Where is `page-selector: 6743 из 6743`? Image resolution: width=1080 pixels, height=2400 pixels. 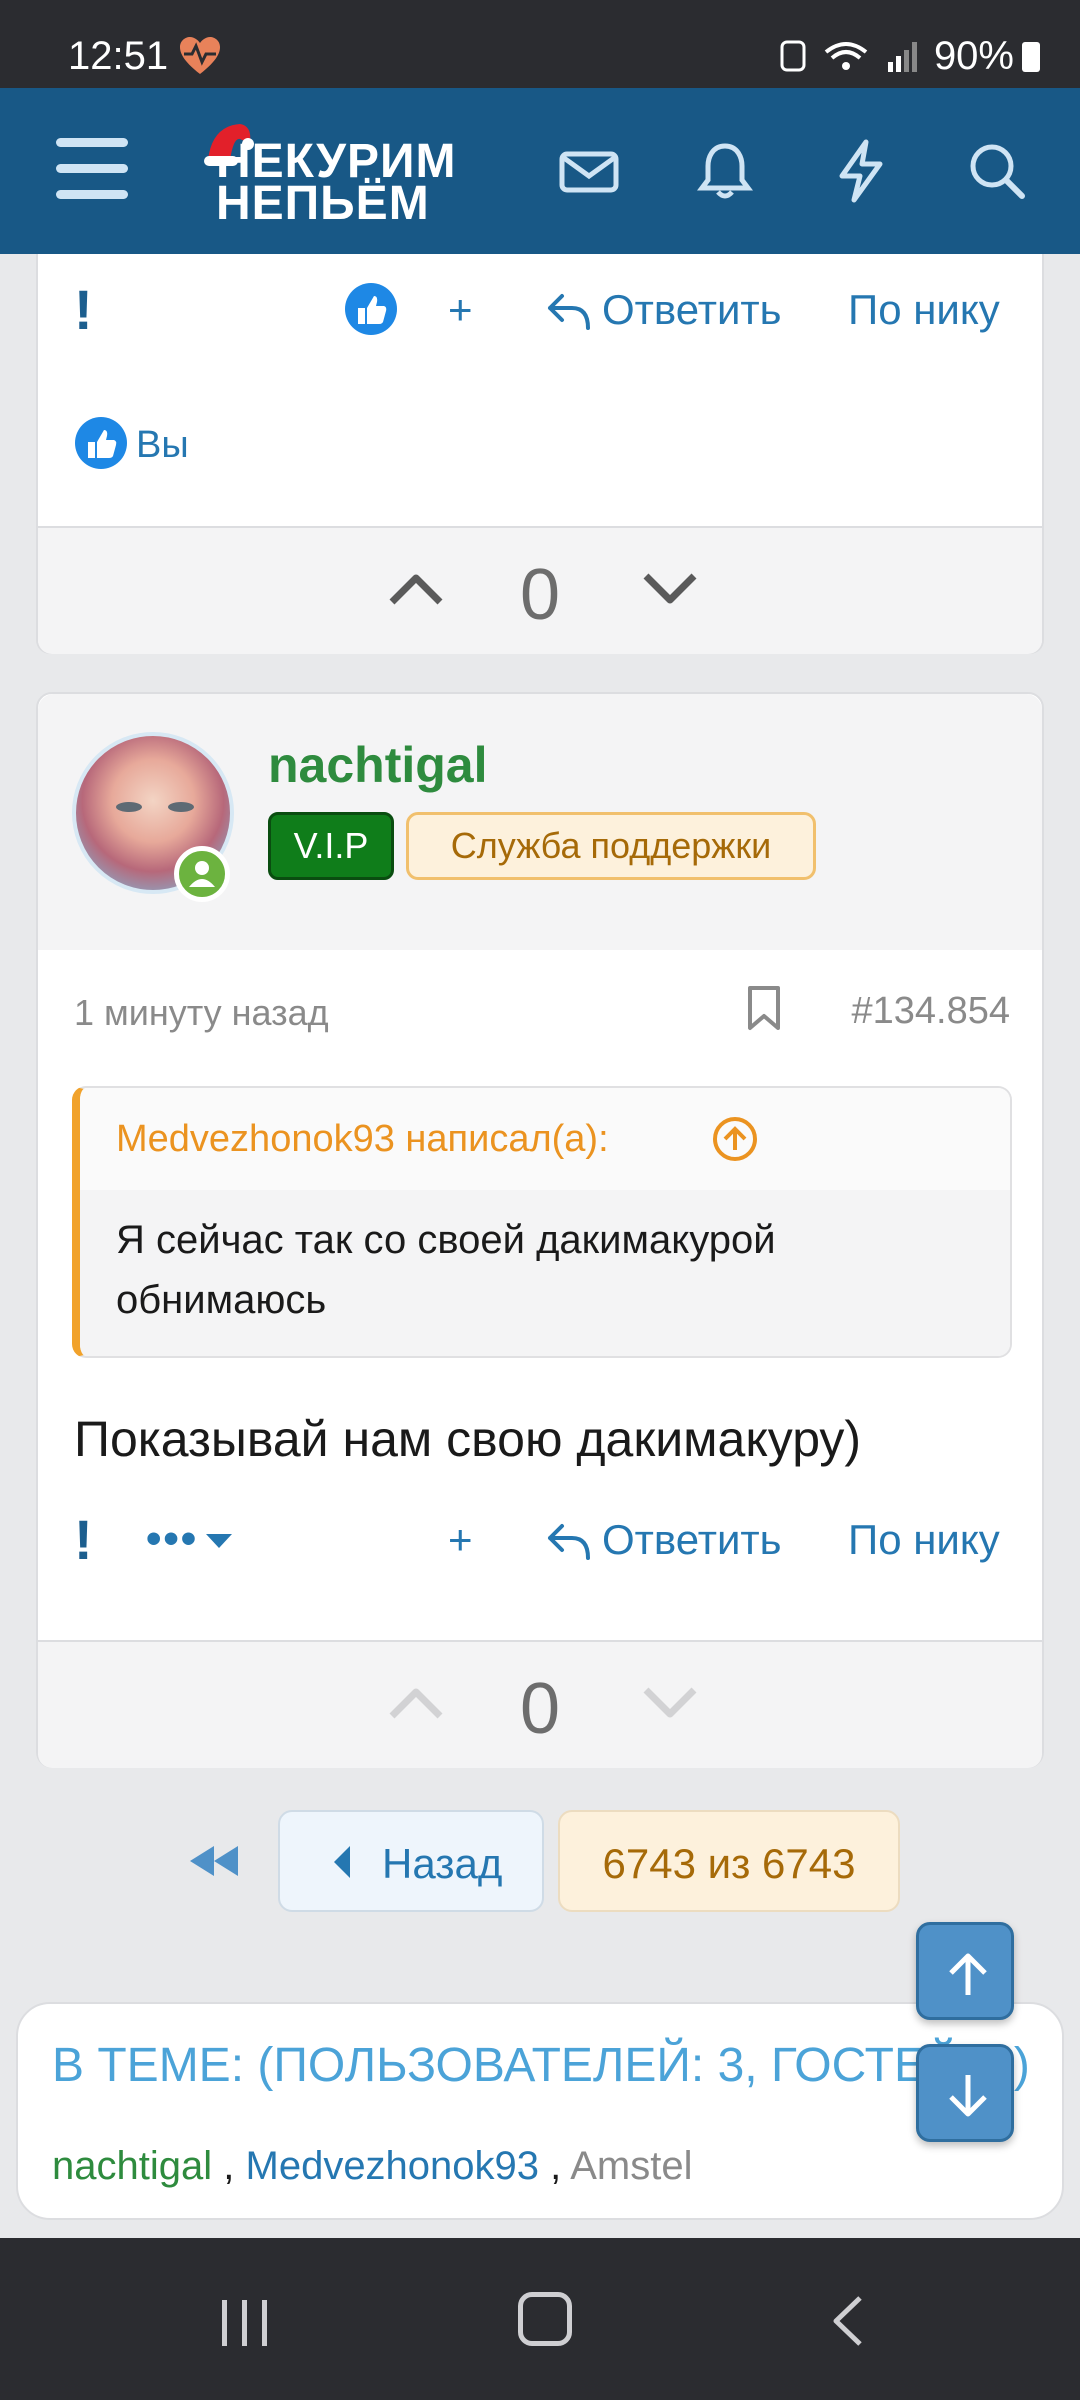
page-selector: 6743 из 6743 is located at coordinates (729, 1861).